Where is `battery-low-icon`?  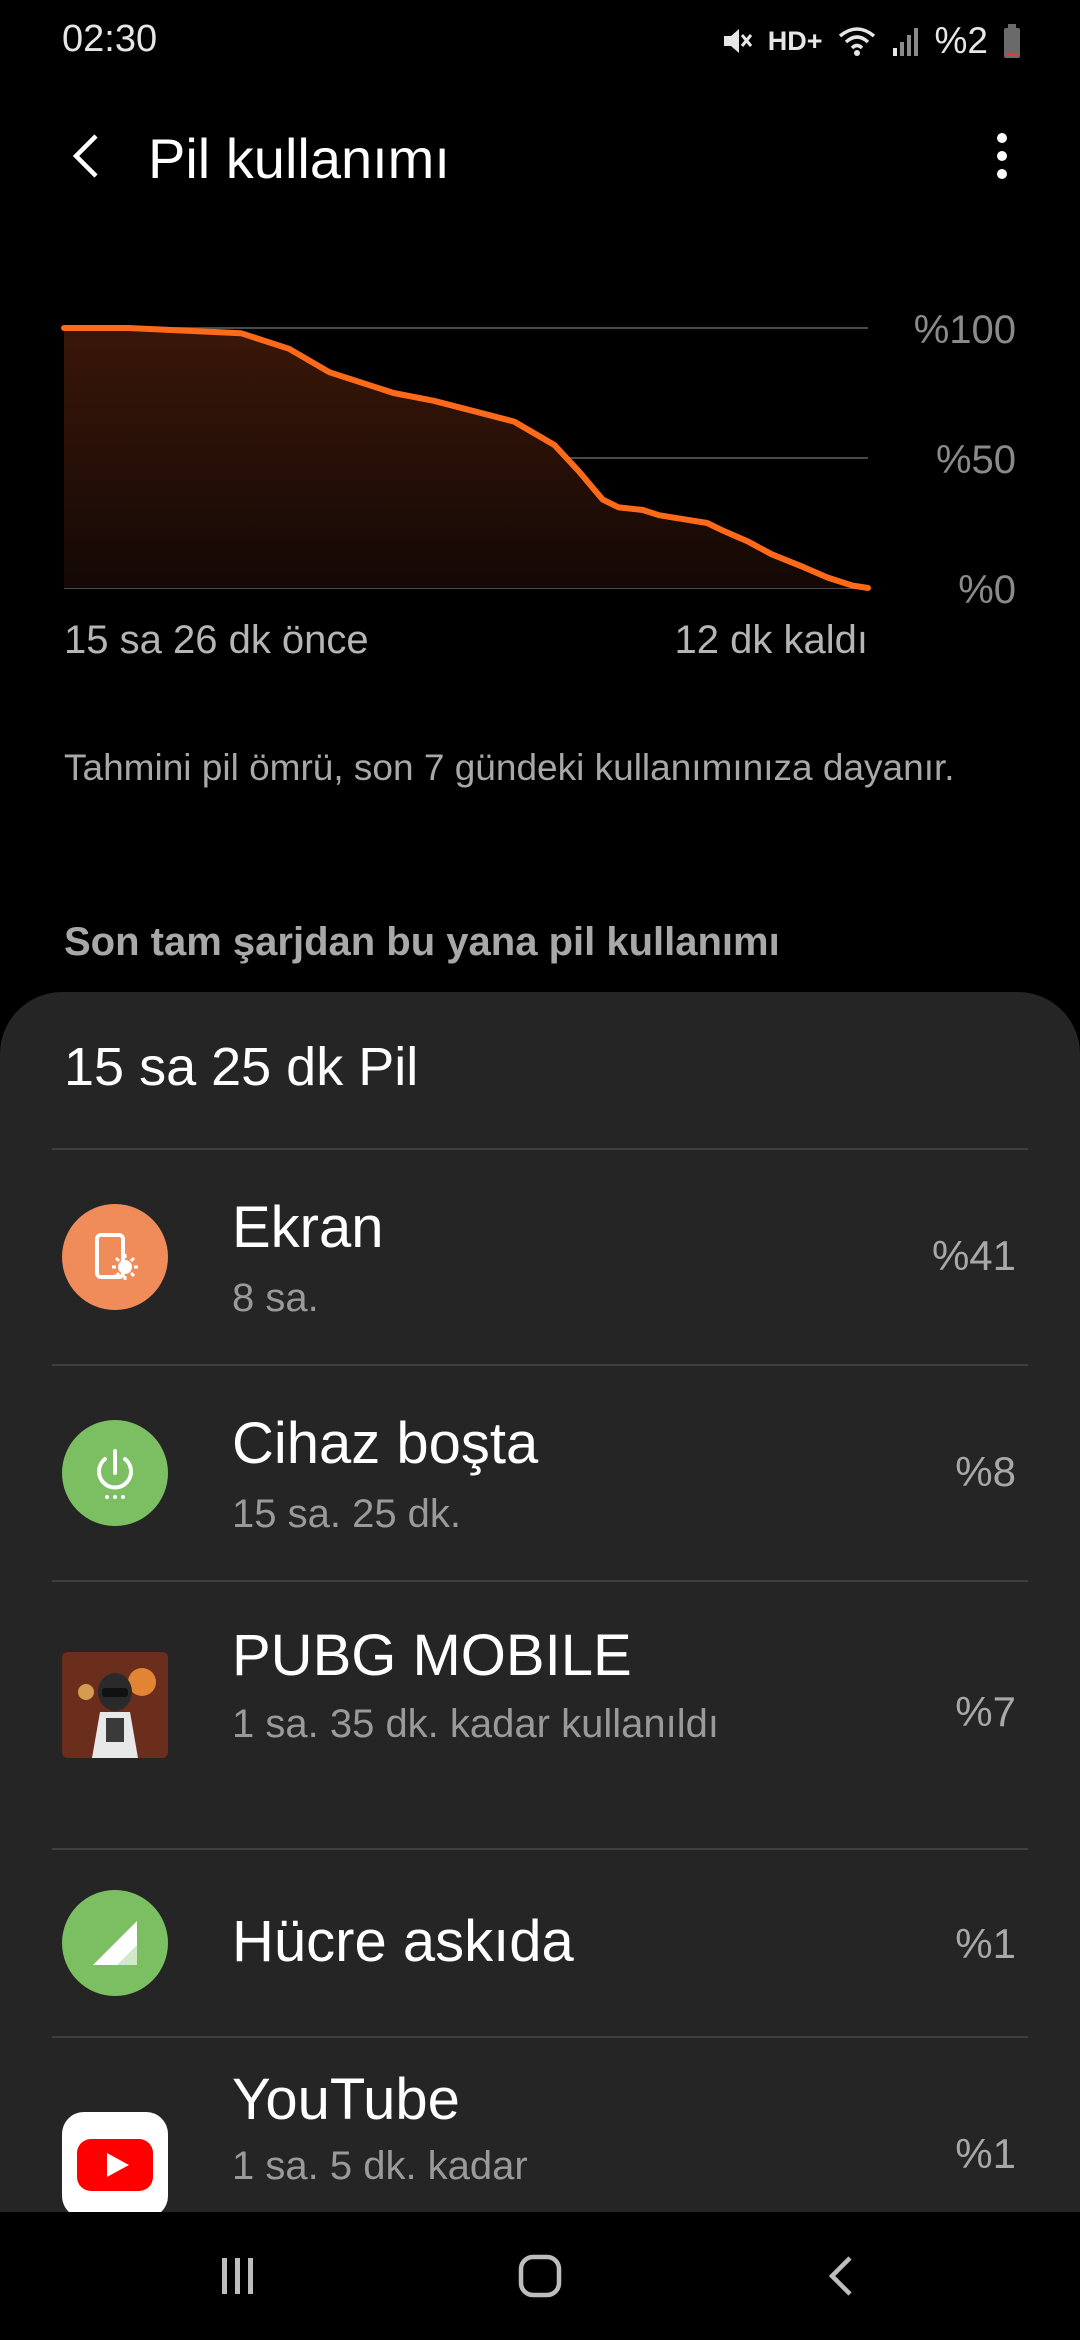
battery-low-icon is located at coordinates (1012, 41).